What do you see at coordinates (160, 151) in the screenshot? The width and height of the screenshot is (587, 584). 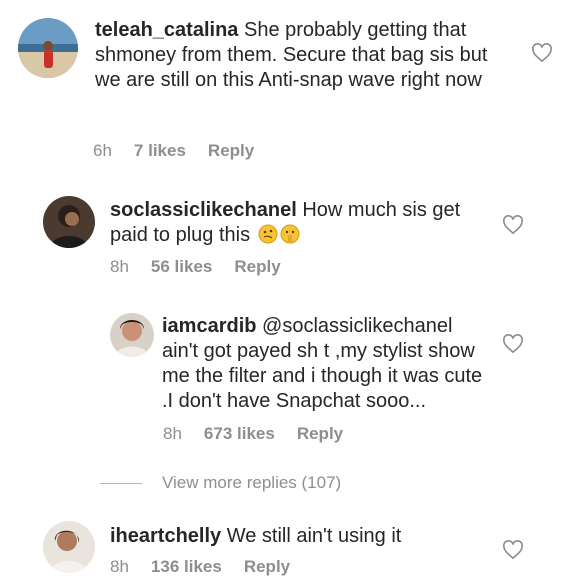 I see `like-count: 7 likes` at bounding box center [160, 151].